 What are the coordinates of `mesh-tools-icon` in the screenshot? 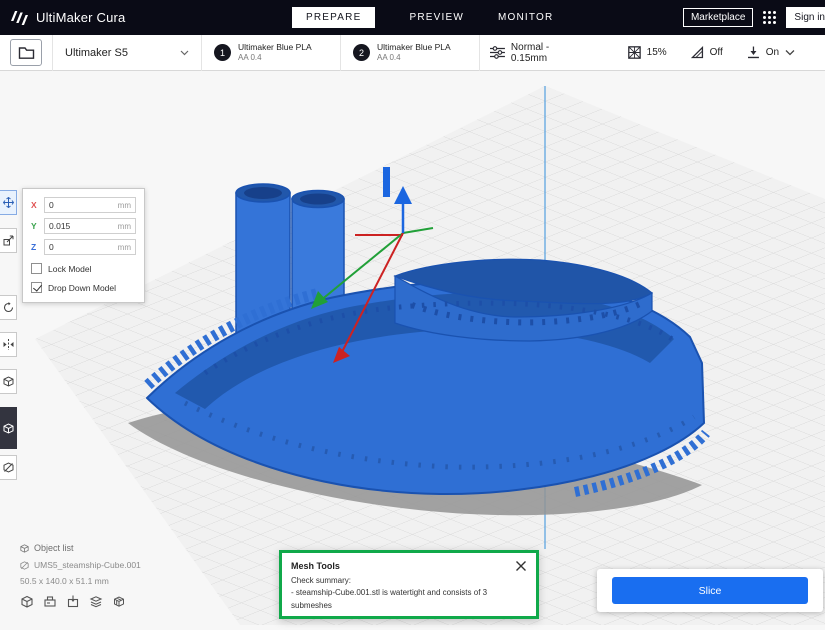 It's located at (8, 428).